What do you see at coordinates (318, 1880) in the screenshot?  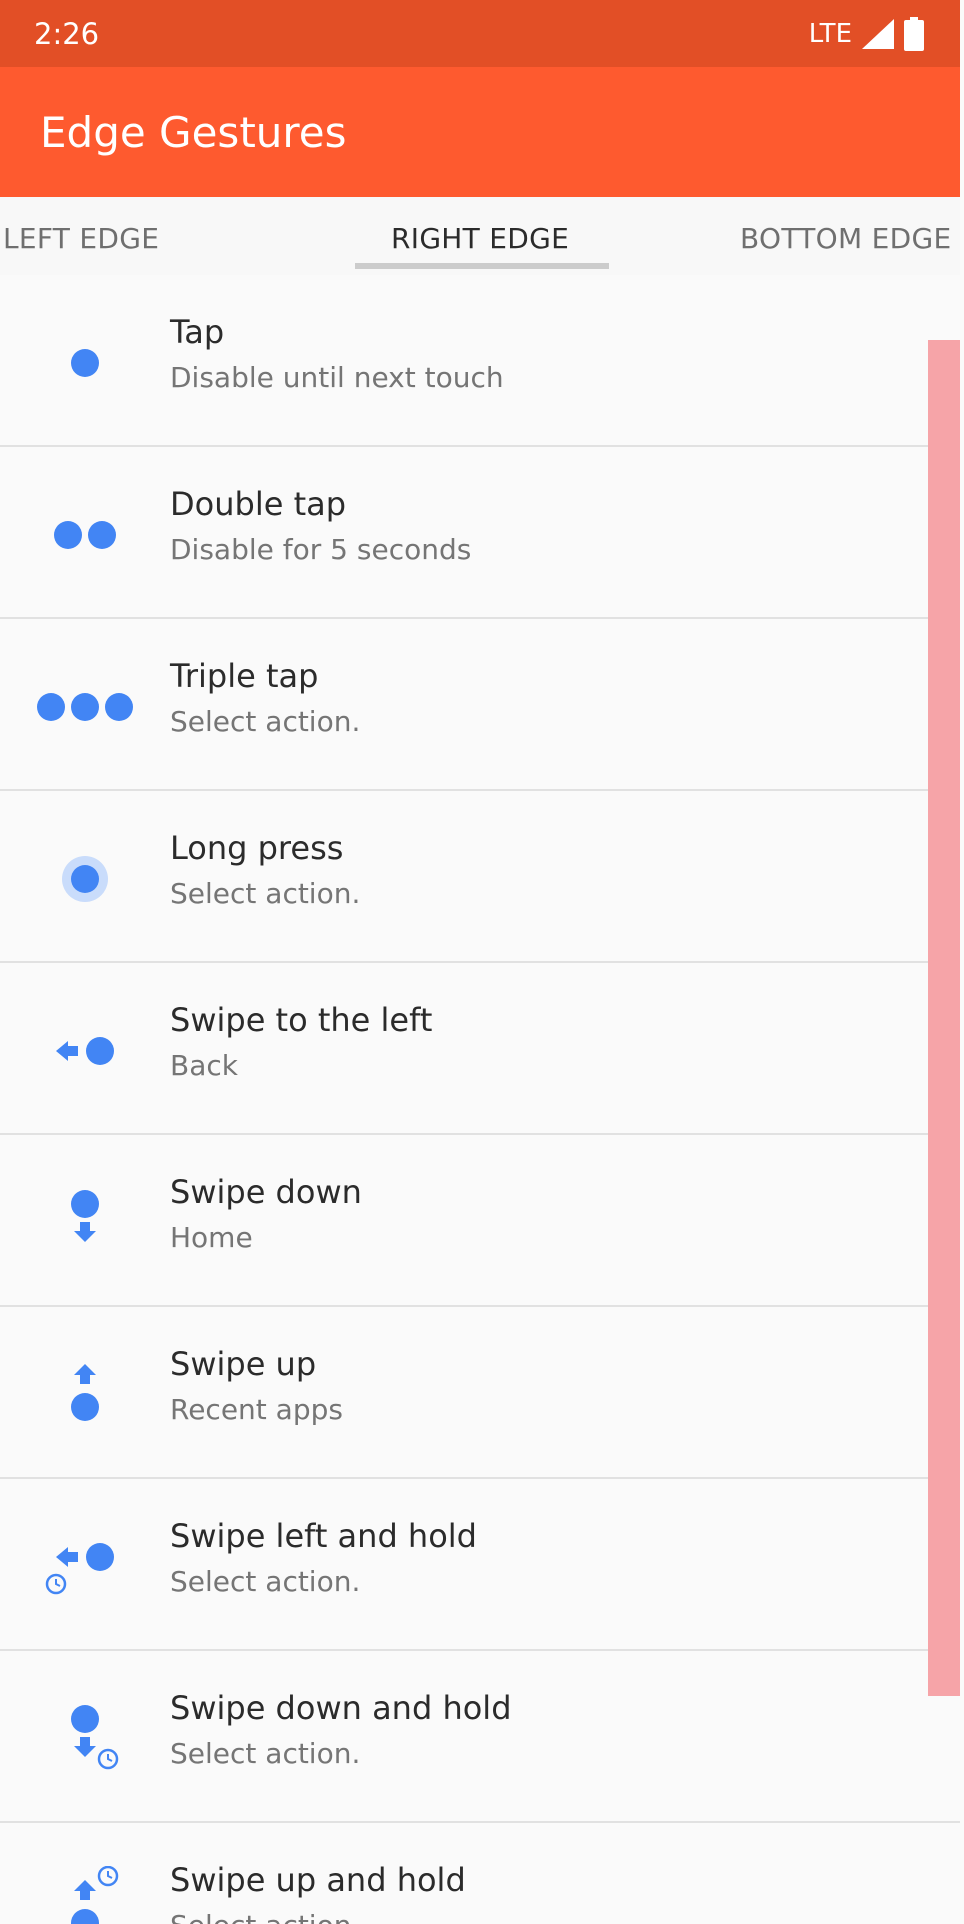 I see `gesture-title: Swipe up and hold` at bounding box center [318, 1880].